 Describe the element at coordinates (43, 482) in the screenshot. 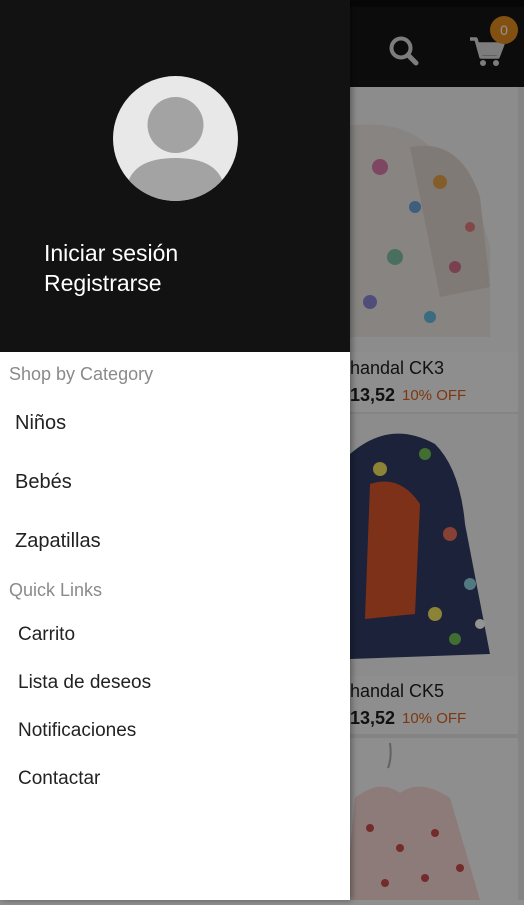

I see `menu-item-bebes: Bebés` at that location.